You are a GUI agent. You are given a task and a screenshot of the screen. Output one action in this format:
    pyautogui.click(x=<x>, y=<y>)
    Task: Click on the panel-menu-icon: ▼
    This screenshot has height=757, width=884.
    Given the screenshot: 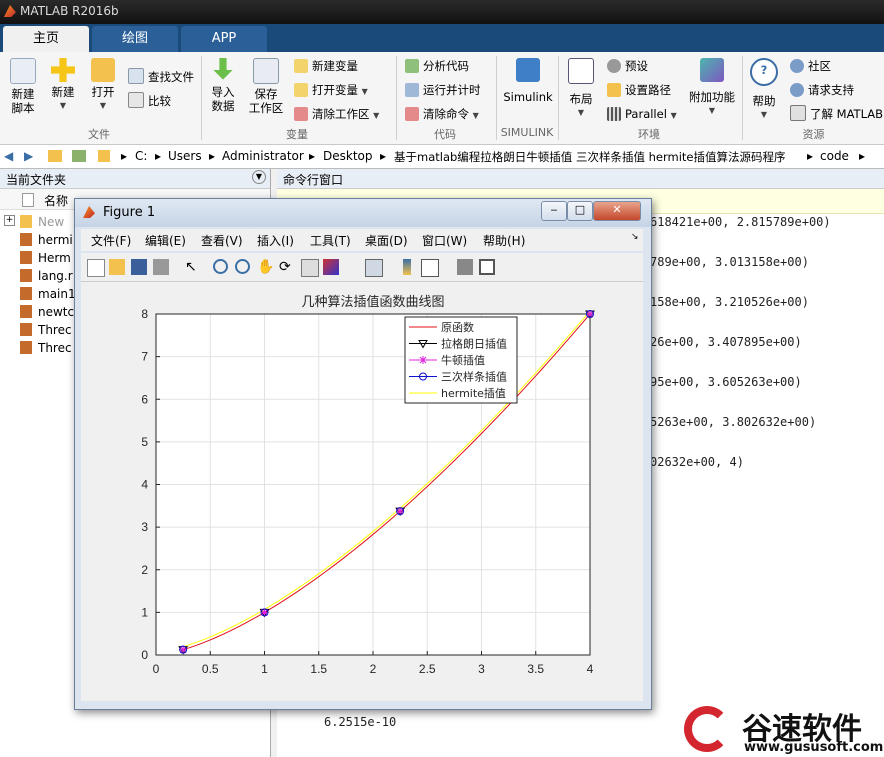 What is the action you would take?
    pyautogui.click(x=259, y=177)
    